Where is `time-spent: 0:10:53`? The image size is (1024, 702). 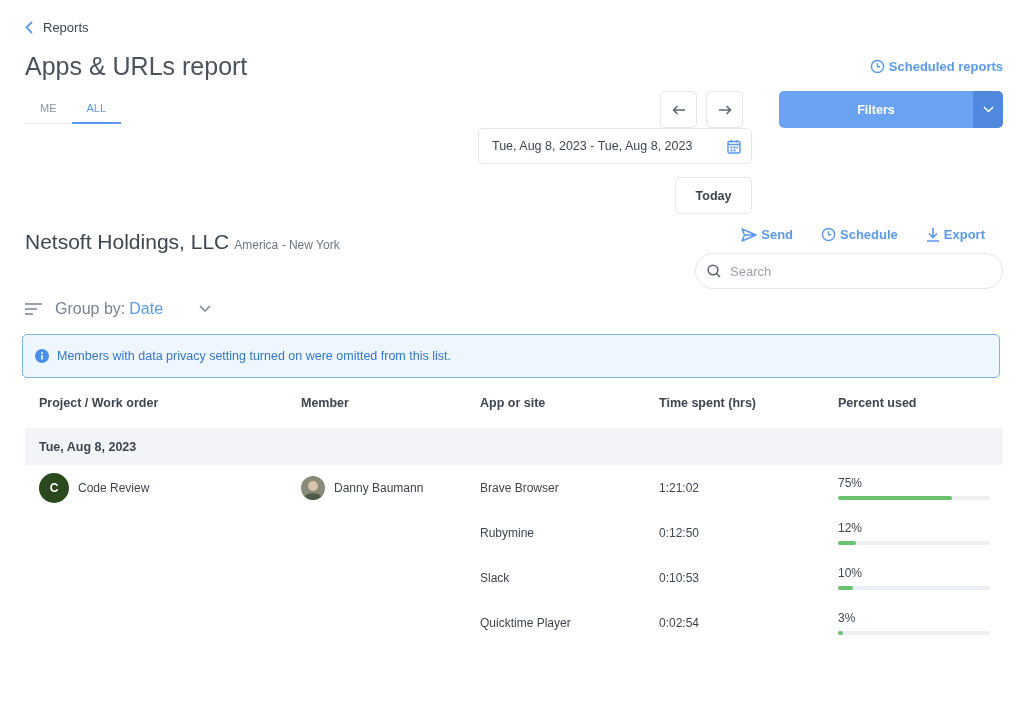 time-spent: 0:10:53 is located at coordinates (679, 577).